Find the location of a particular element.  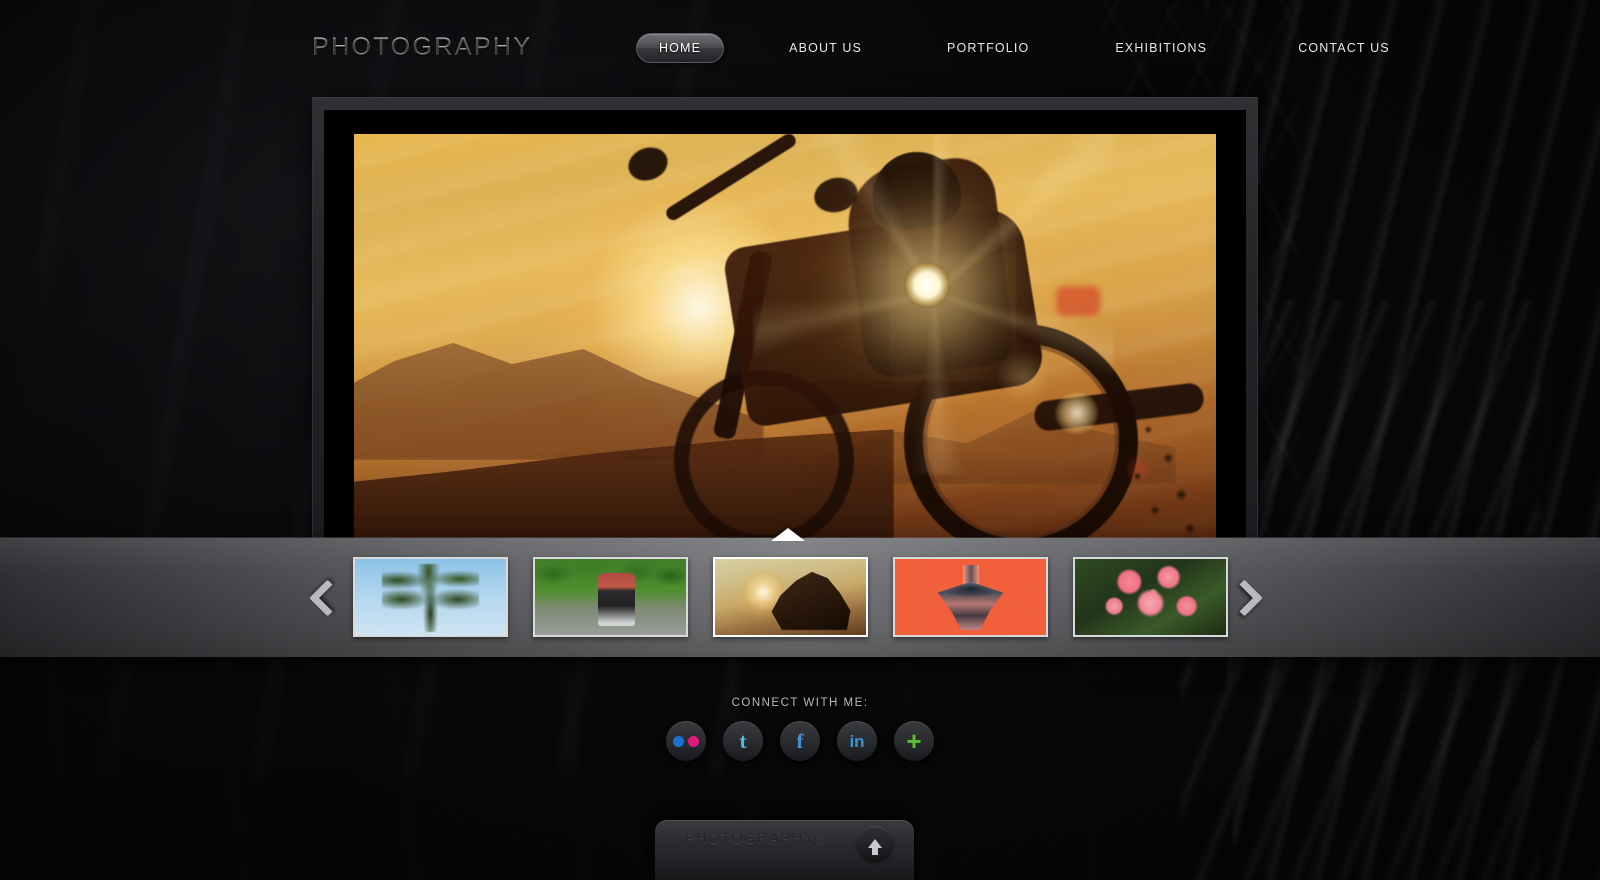

carousel-prev-button is located at coordinates (327, 598).